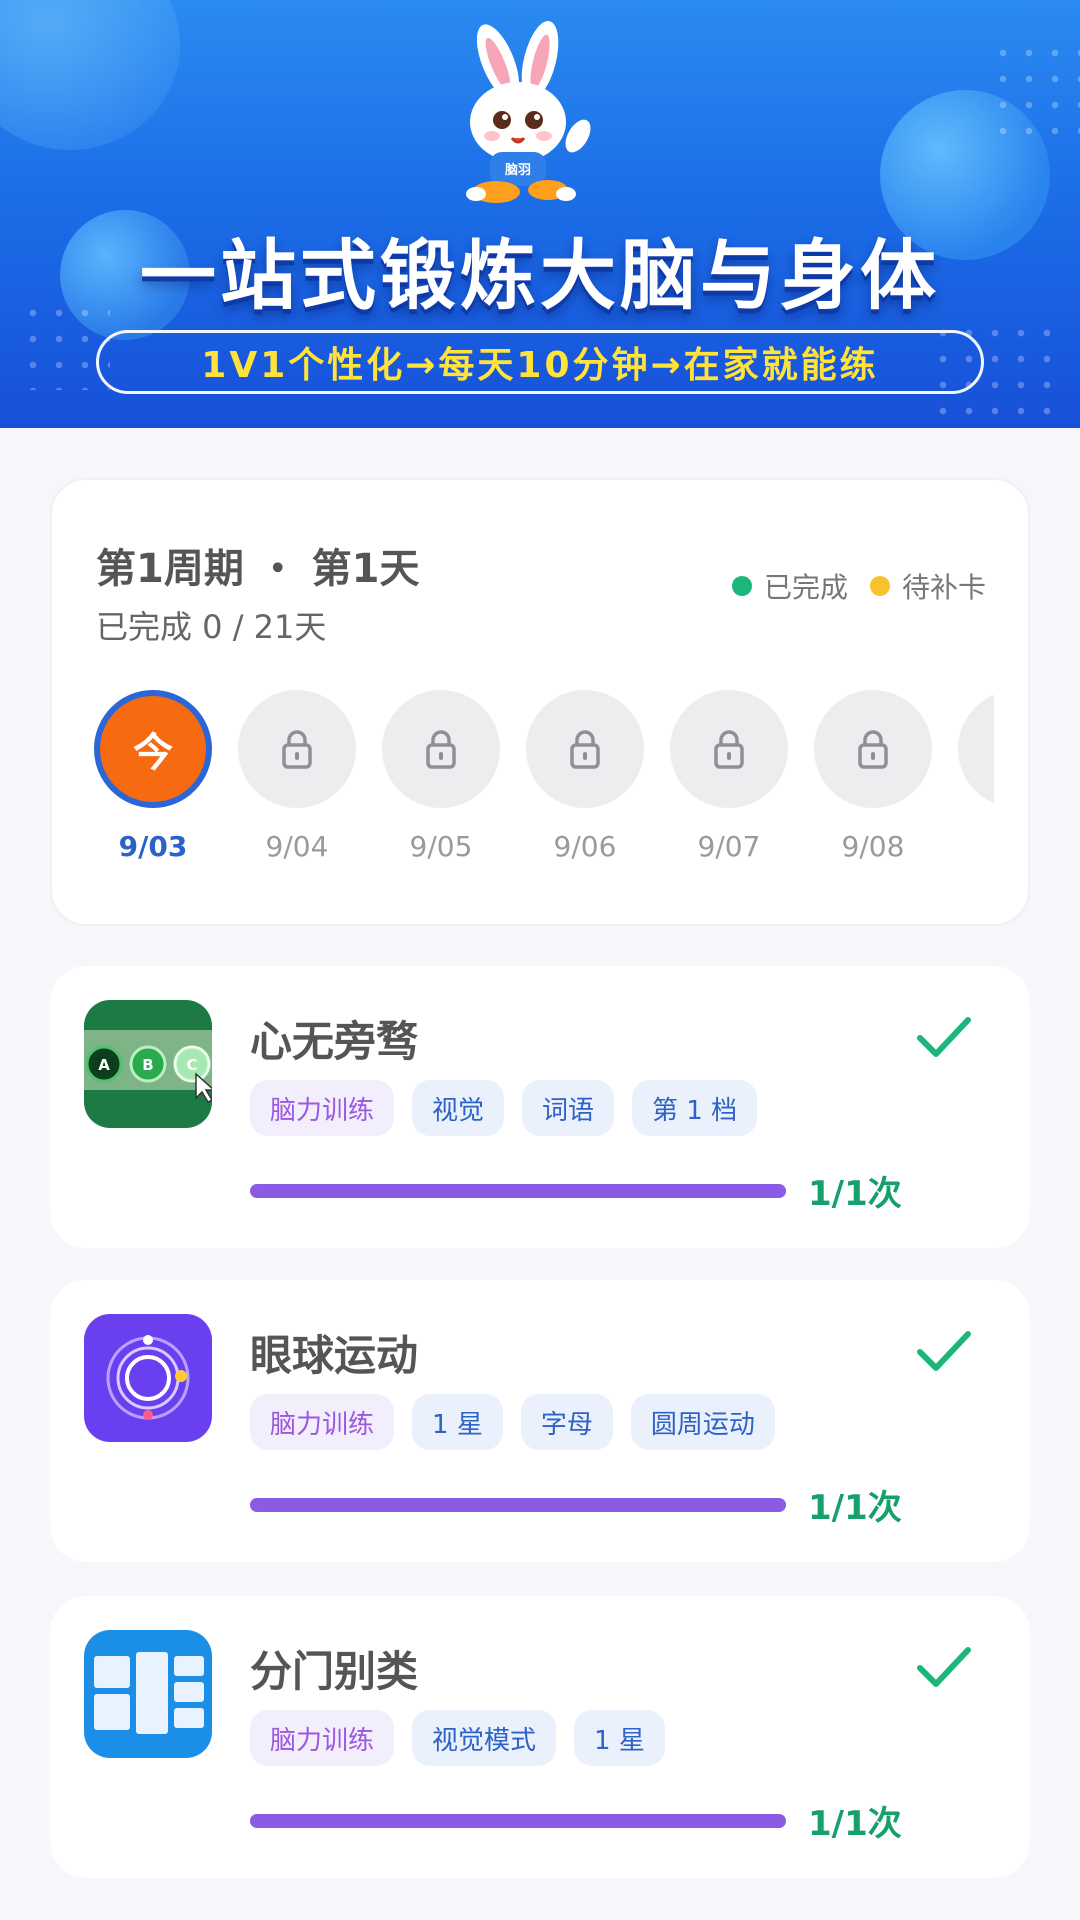 This screenshot has width=1080, height=1920. I want to click on tag-chip: 第 1 档, so click(695, 1108).